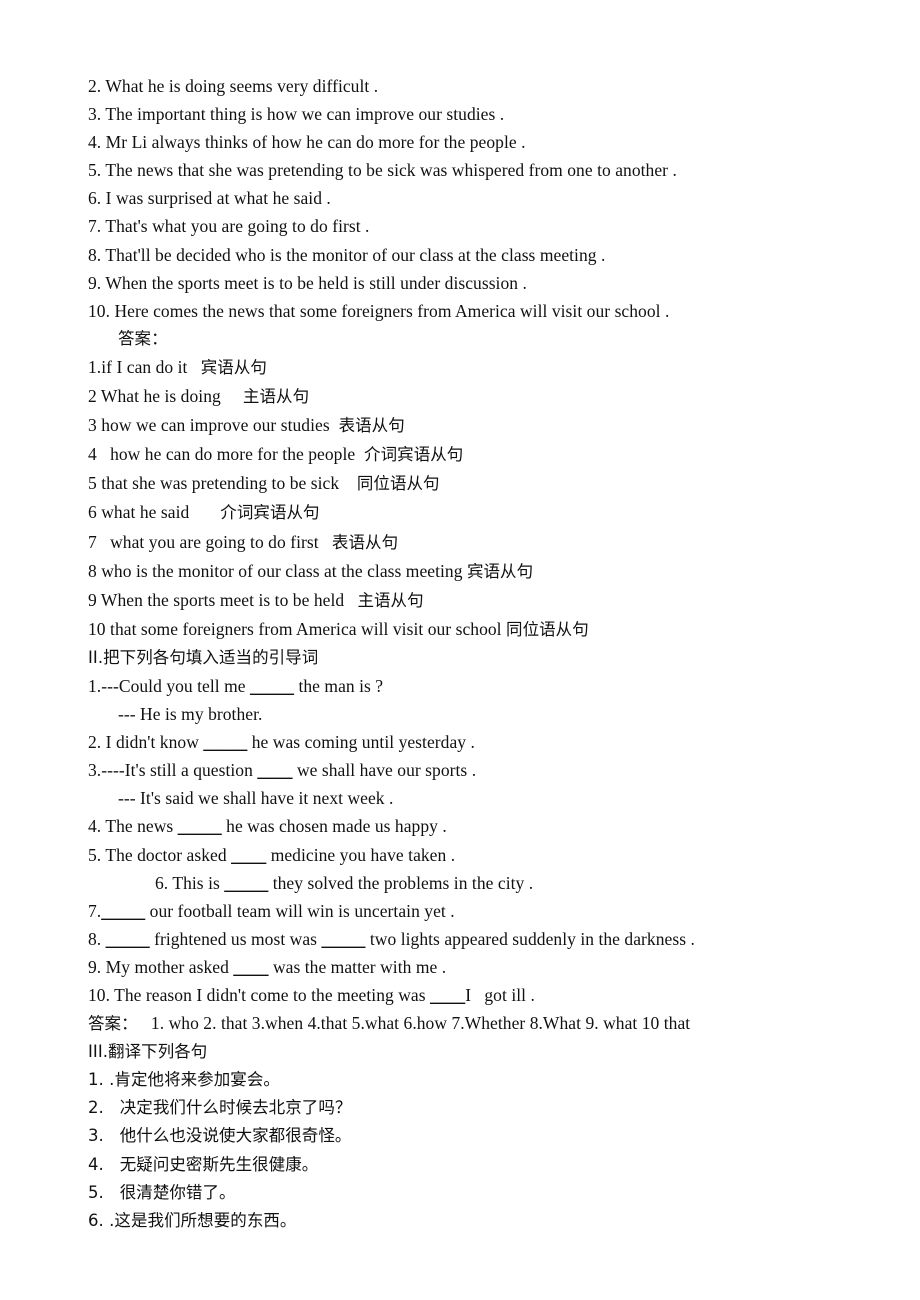  Describe the element at coordinates (474, 542) in the screenshot. I see `answer-row: 7 what you are going to do first 表语从句` at that location.